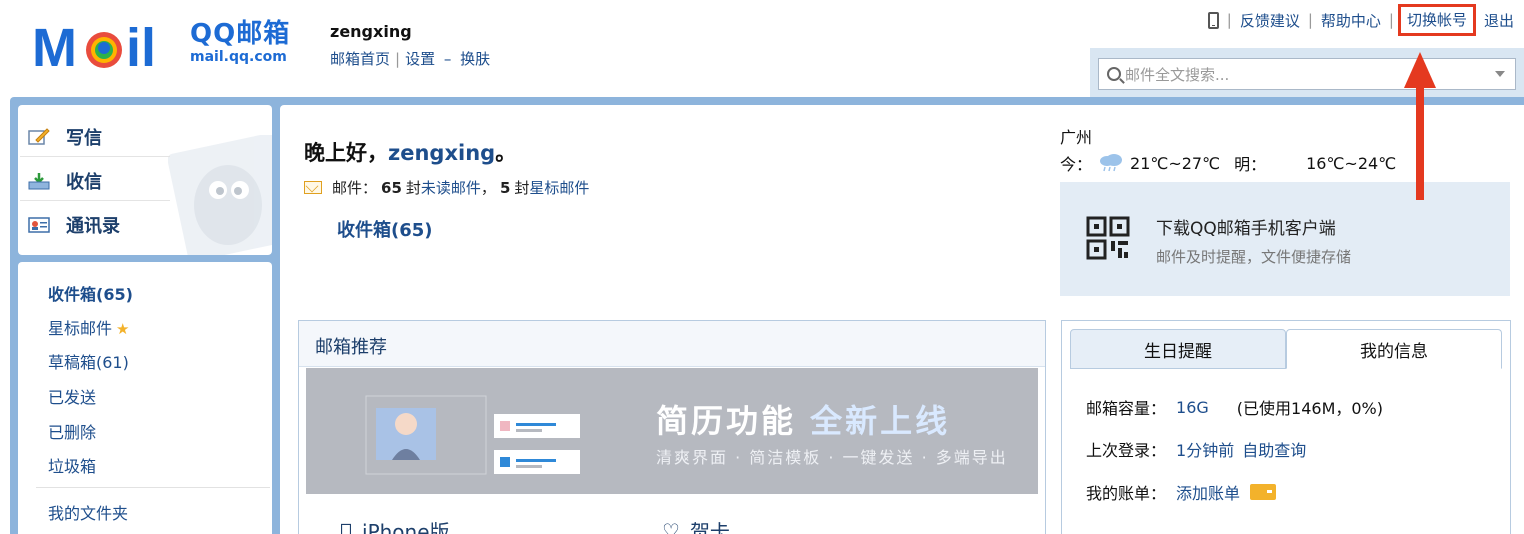 Image resolution: width=1524 pixels, height=534 pixels. What do you see at coordinates (1394, 349) in the screenshot?
I see `tab-my-info: 我的信息` at bounding box center [1394, 349].